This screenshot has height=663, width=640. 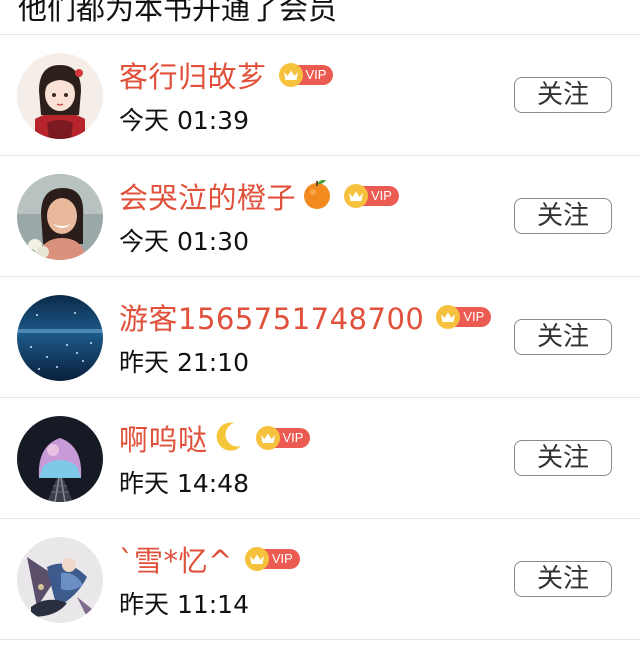 I want to click on member-name: 游客1565751748700, so click(x=271, y=317).